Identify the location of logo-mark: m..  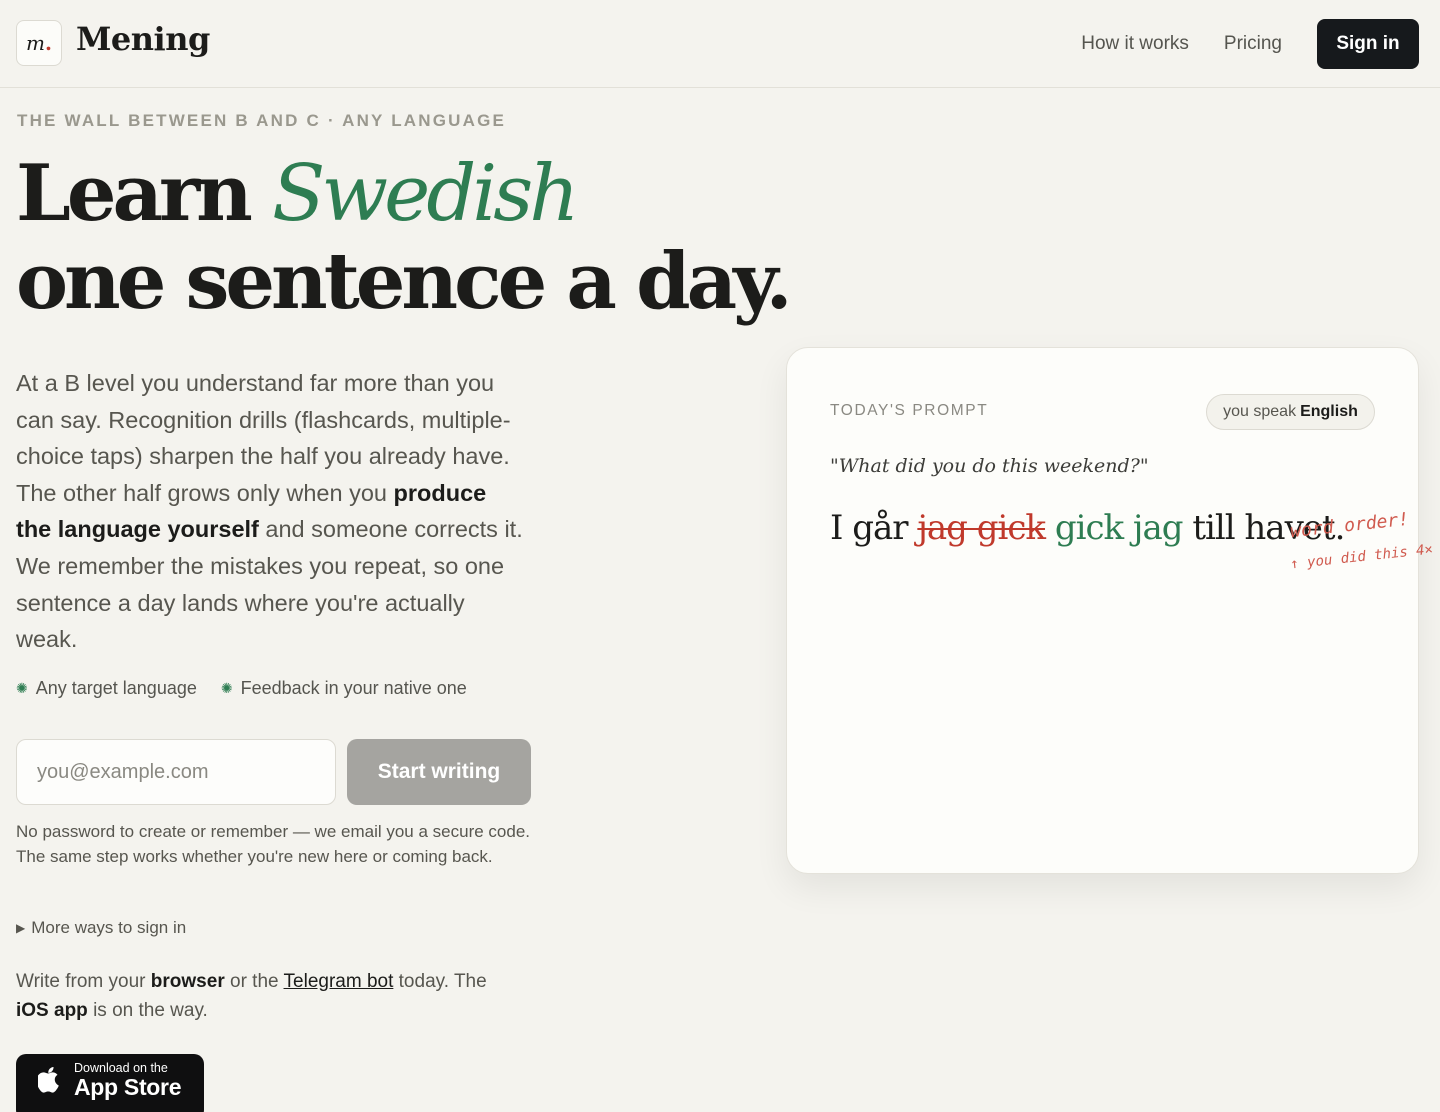
(39, 42).